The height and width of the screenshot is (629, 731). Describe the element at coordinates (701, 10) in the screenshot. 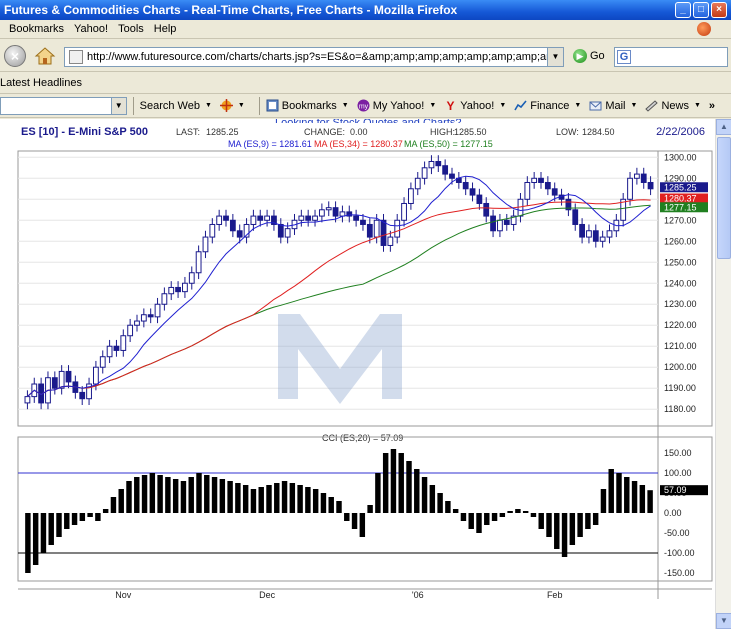

I see `maximize-button: □` at that location.